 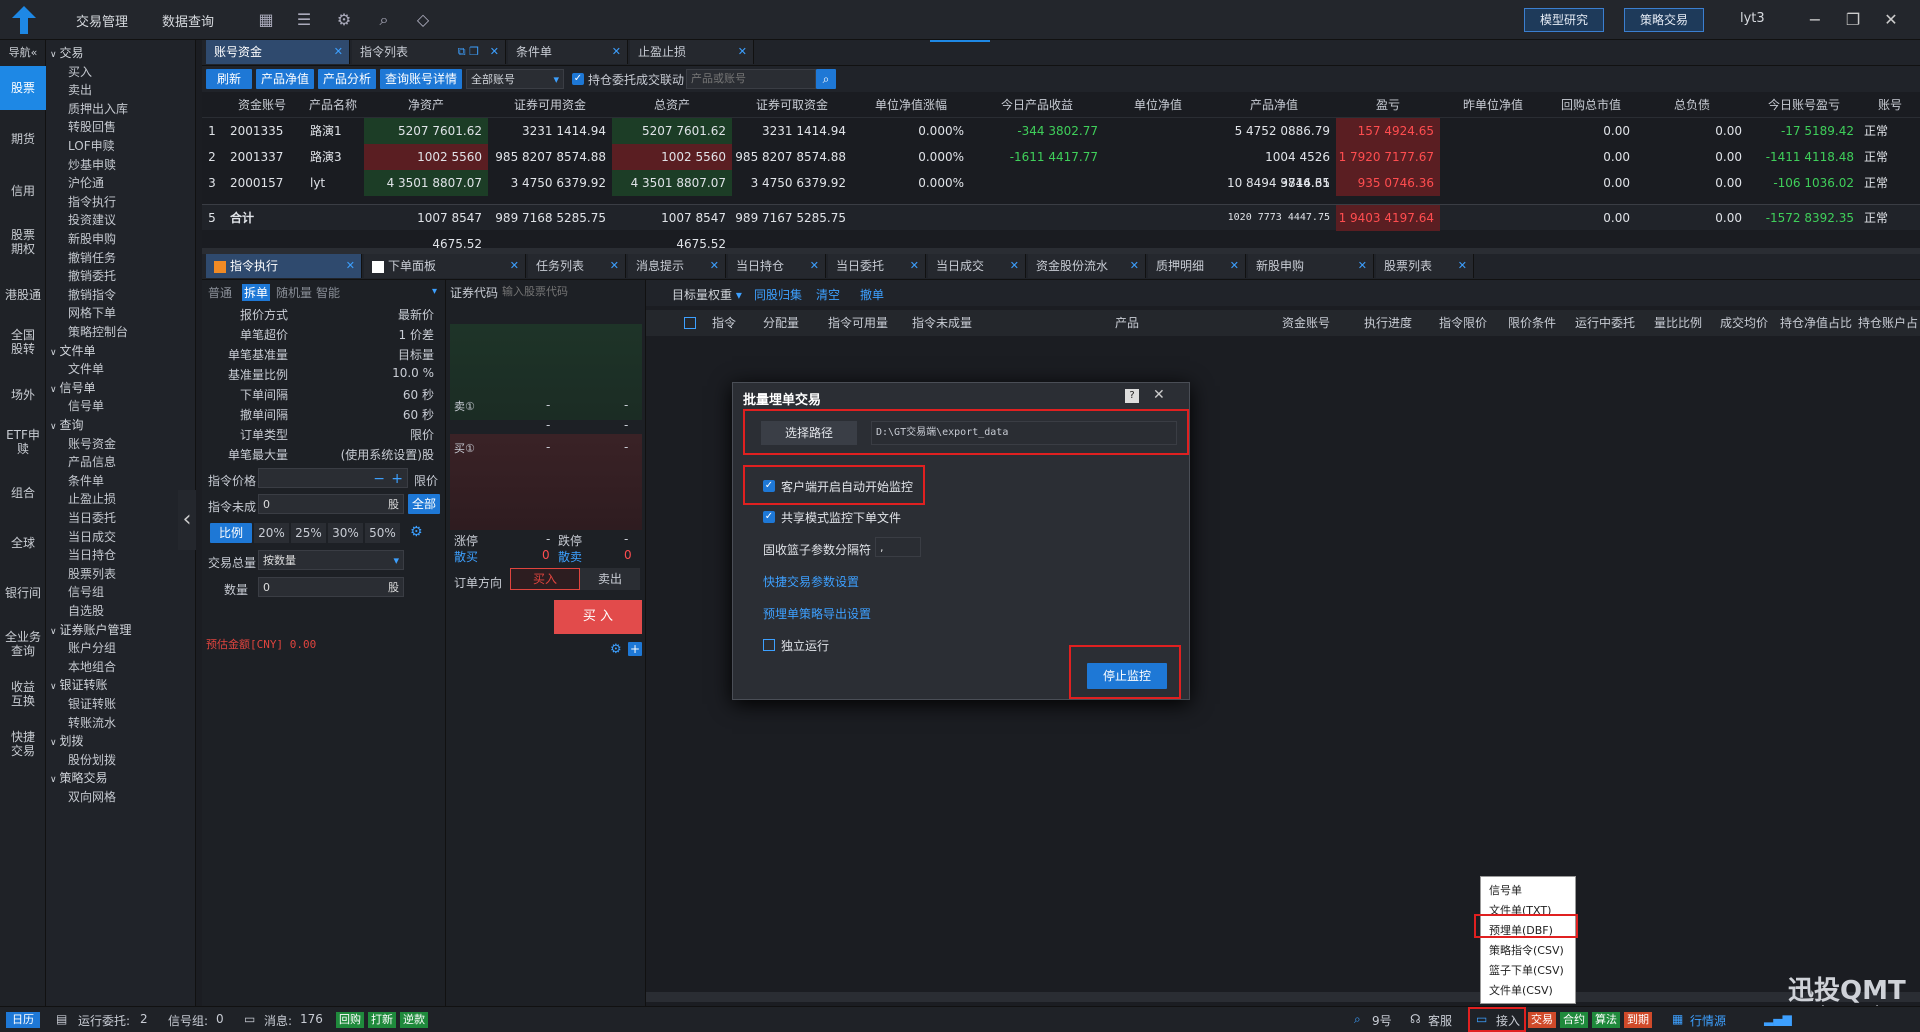 I want to click on rail-item-interbank: 银行间, so click(x=23, y=593).